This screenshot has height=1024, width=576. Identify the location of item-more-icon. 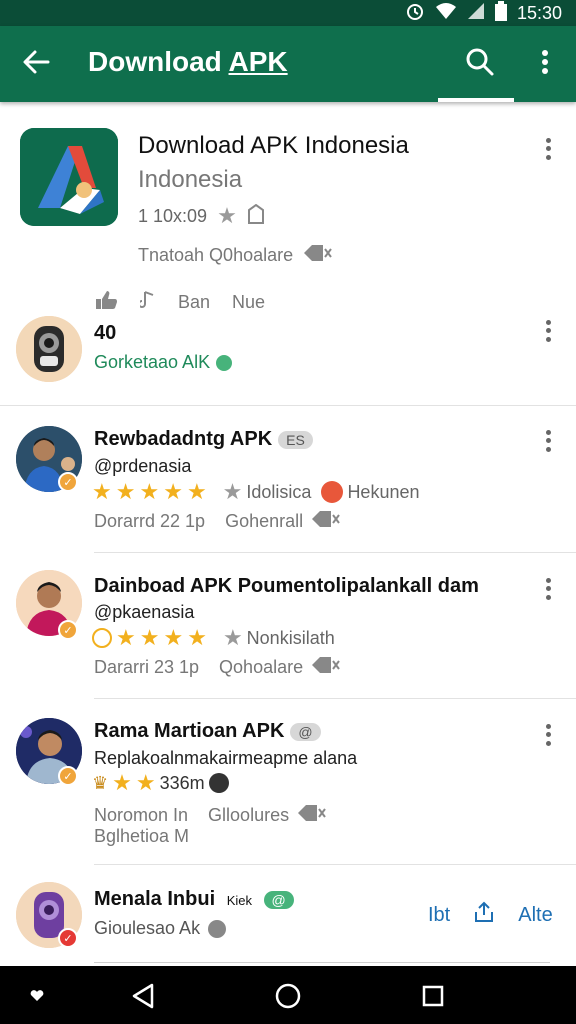
(548, 331).